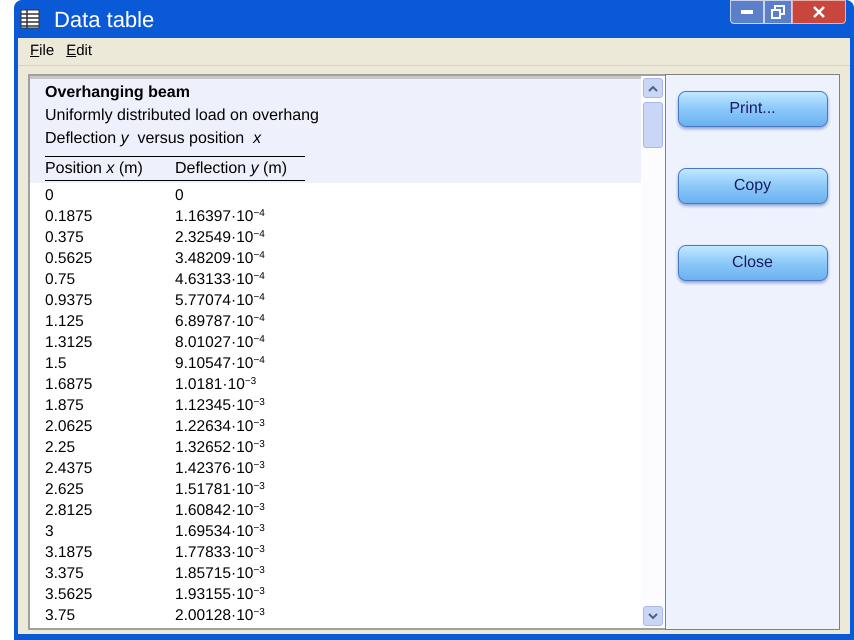  Describe the element at coordinates (69, 552) in the screenshot. I see `table-cell-text: 3.1875` at that location.